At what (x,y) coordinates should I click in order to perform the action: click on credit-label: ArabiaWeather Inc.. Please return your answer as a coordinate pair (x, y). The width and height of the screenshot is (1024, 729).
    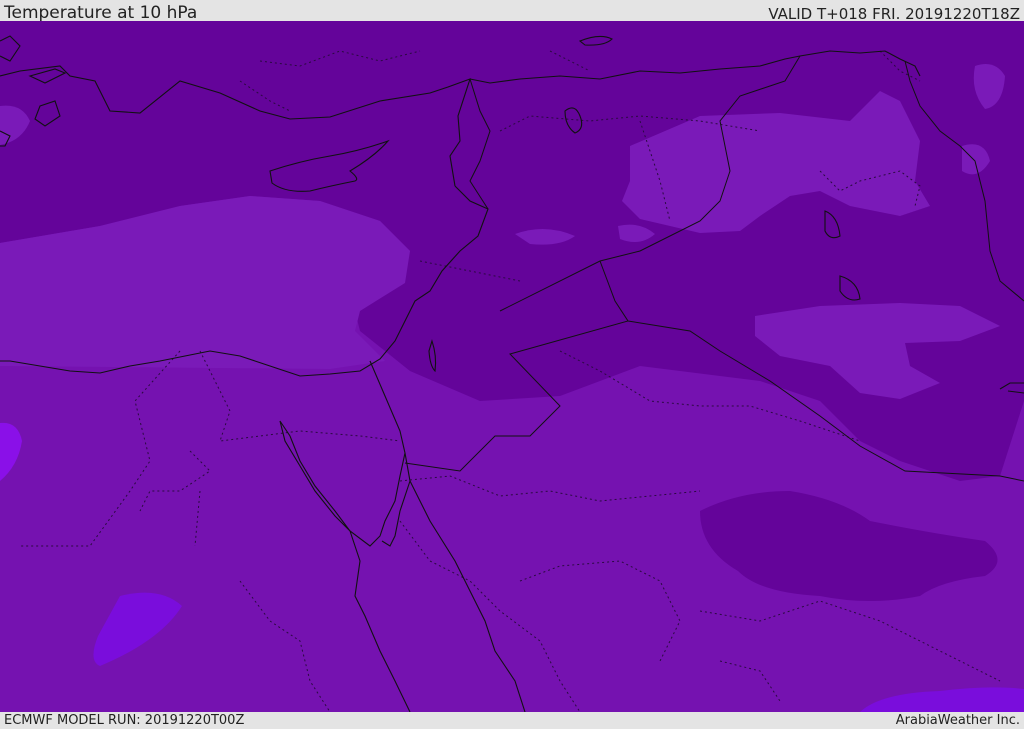
    Looking at the image, I should click on (957, 720).